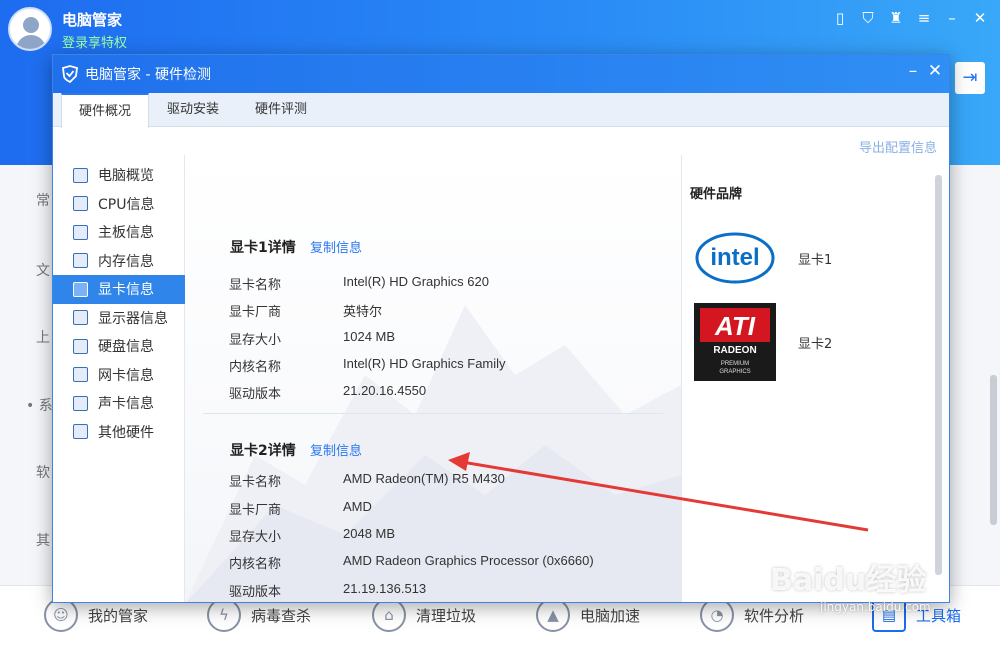 Image resolution: width=1000 pixels, height=646 pixels. I want to click on sidebar-item-overview: 电脑概览, so click(119, 175).